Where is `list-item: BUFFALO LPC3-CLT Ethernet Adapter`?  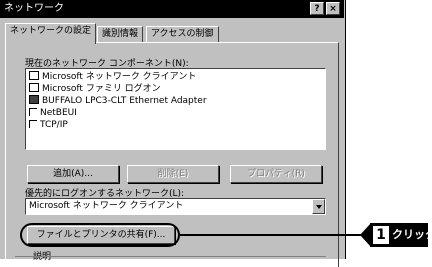 list-item: BUFFALO LPC3-CLT Ethernet Adapter is located at coordinates (118, 101).